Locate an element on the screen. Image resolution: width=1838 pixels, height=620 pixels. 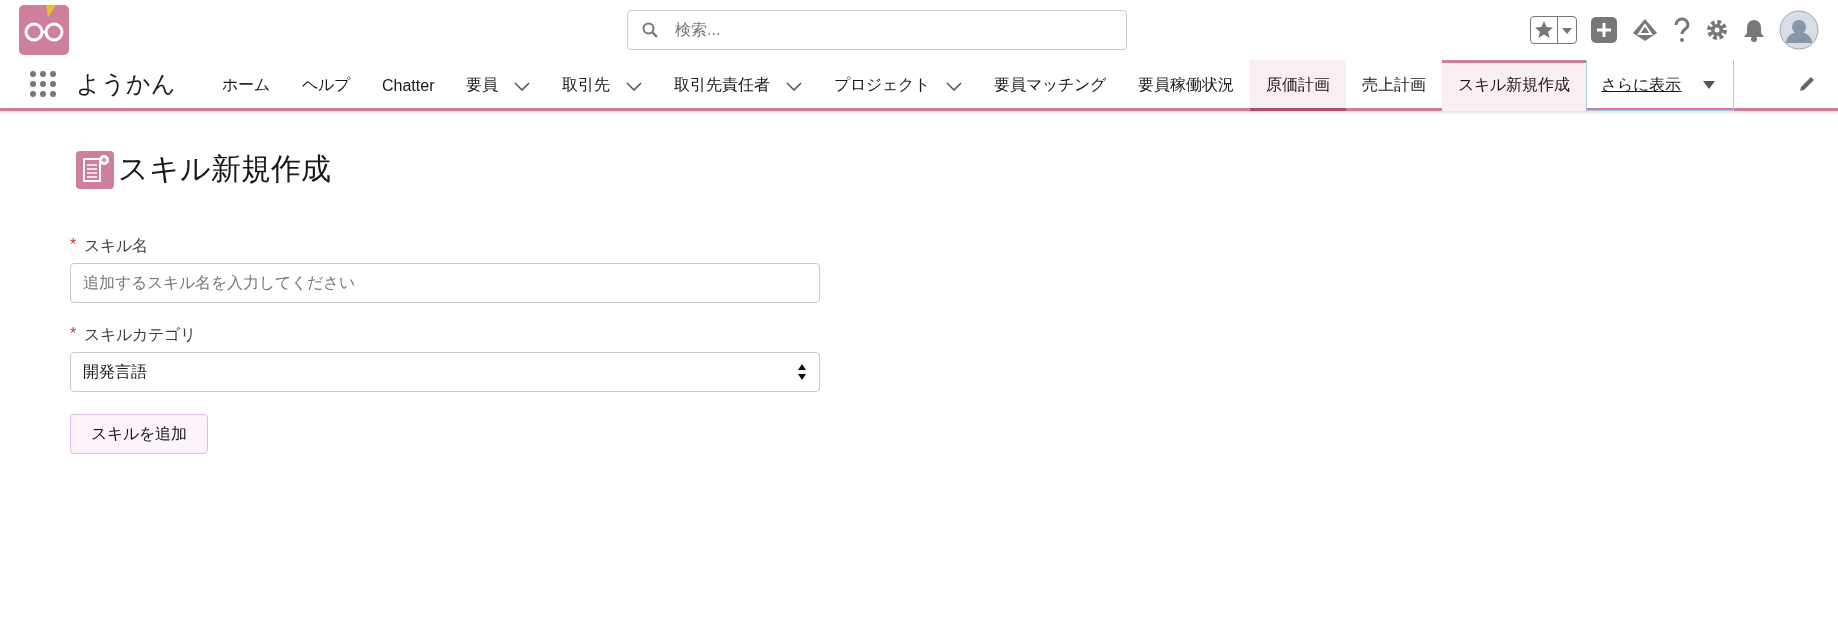
nav-tab: スキル新規作成 is located at coordinates (1514, 85).